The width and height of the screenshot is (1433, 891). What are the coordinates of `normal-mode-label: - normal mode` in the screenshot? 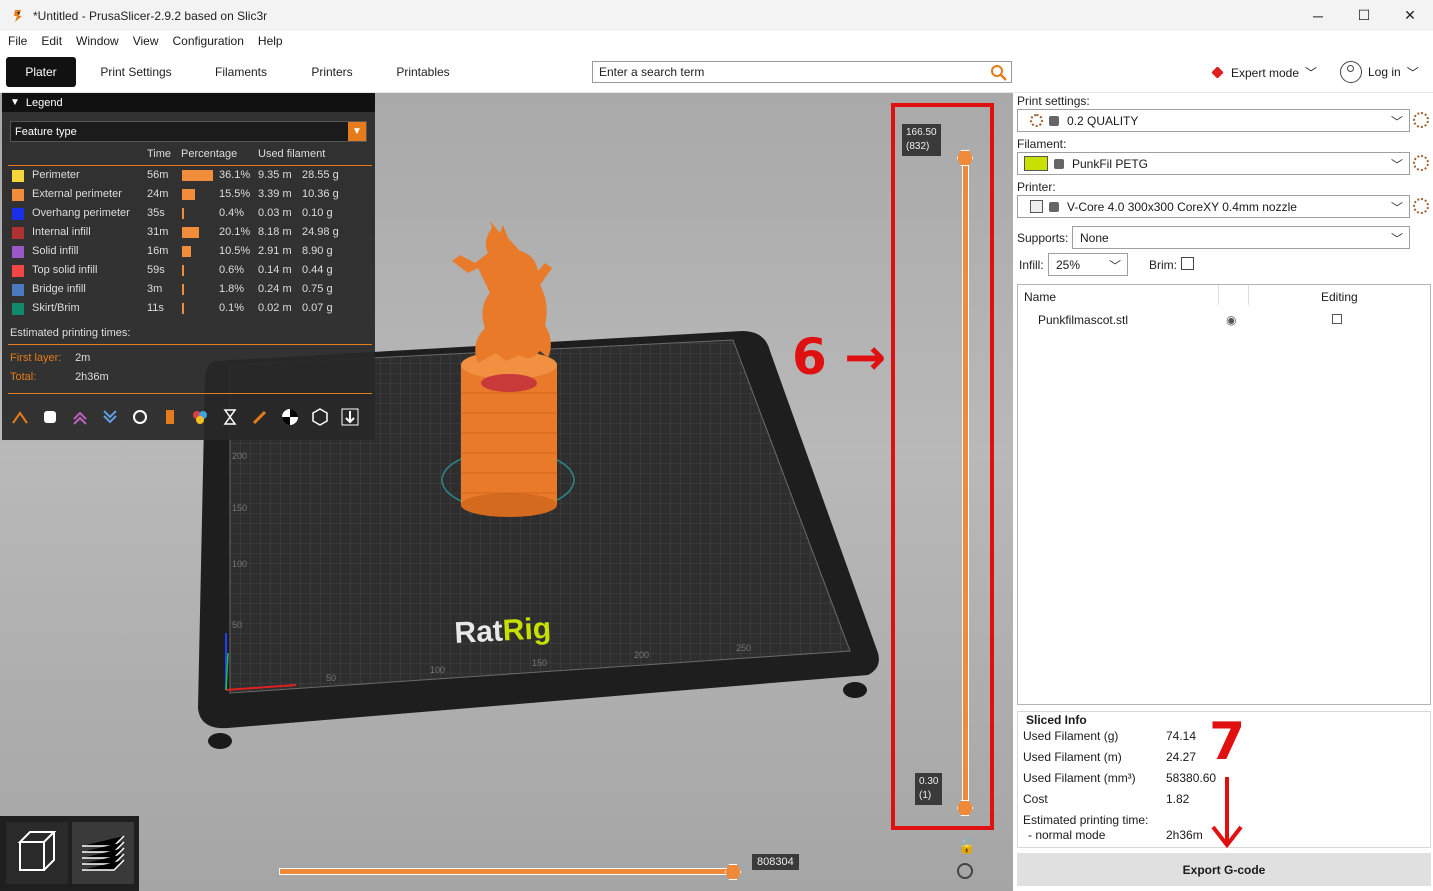 It's located at (1067, 835).